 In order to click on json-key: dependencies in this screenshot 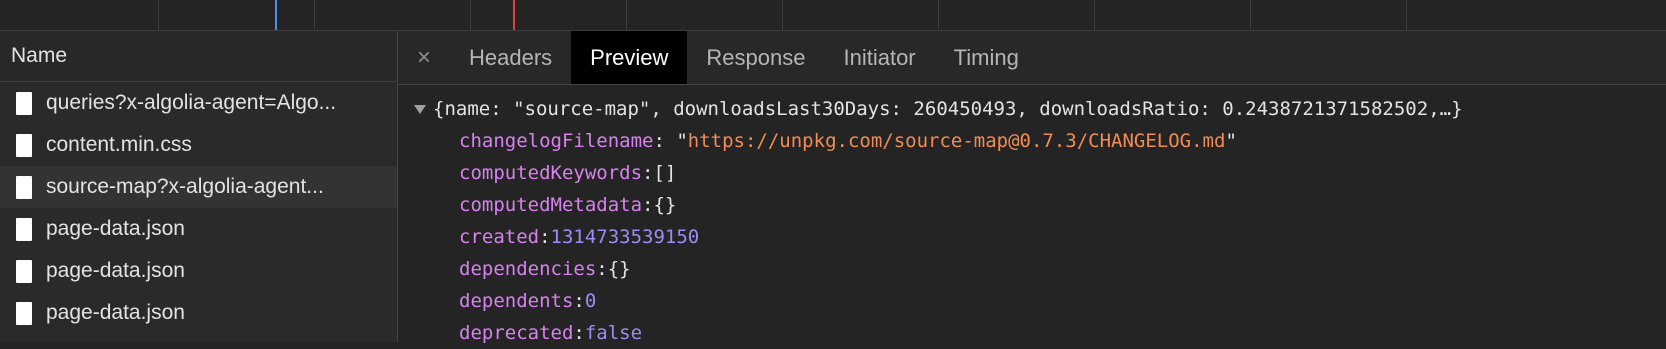, I will do `click(528, 269)`.